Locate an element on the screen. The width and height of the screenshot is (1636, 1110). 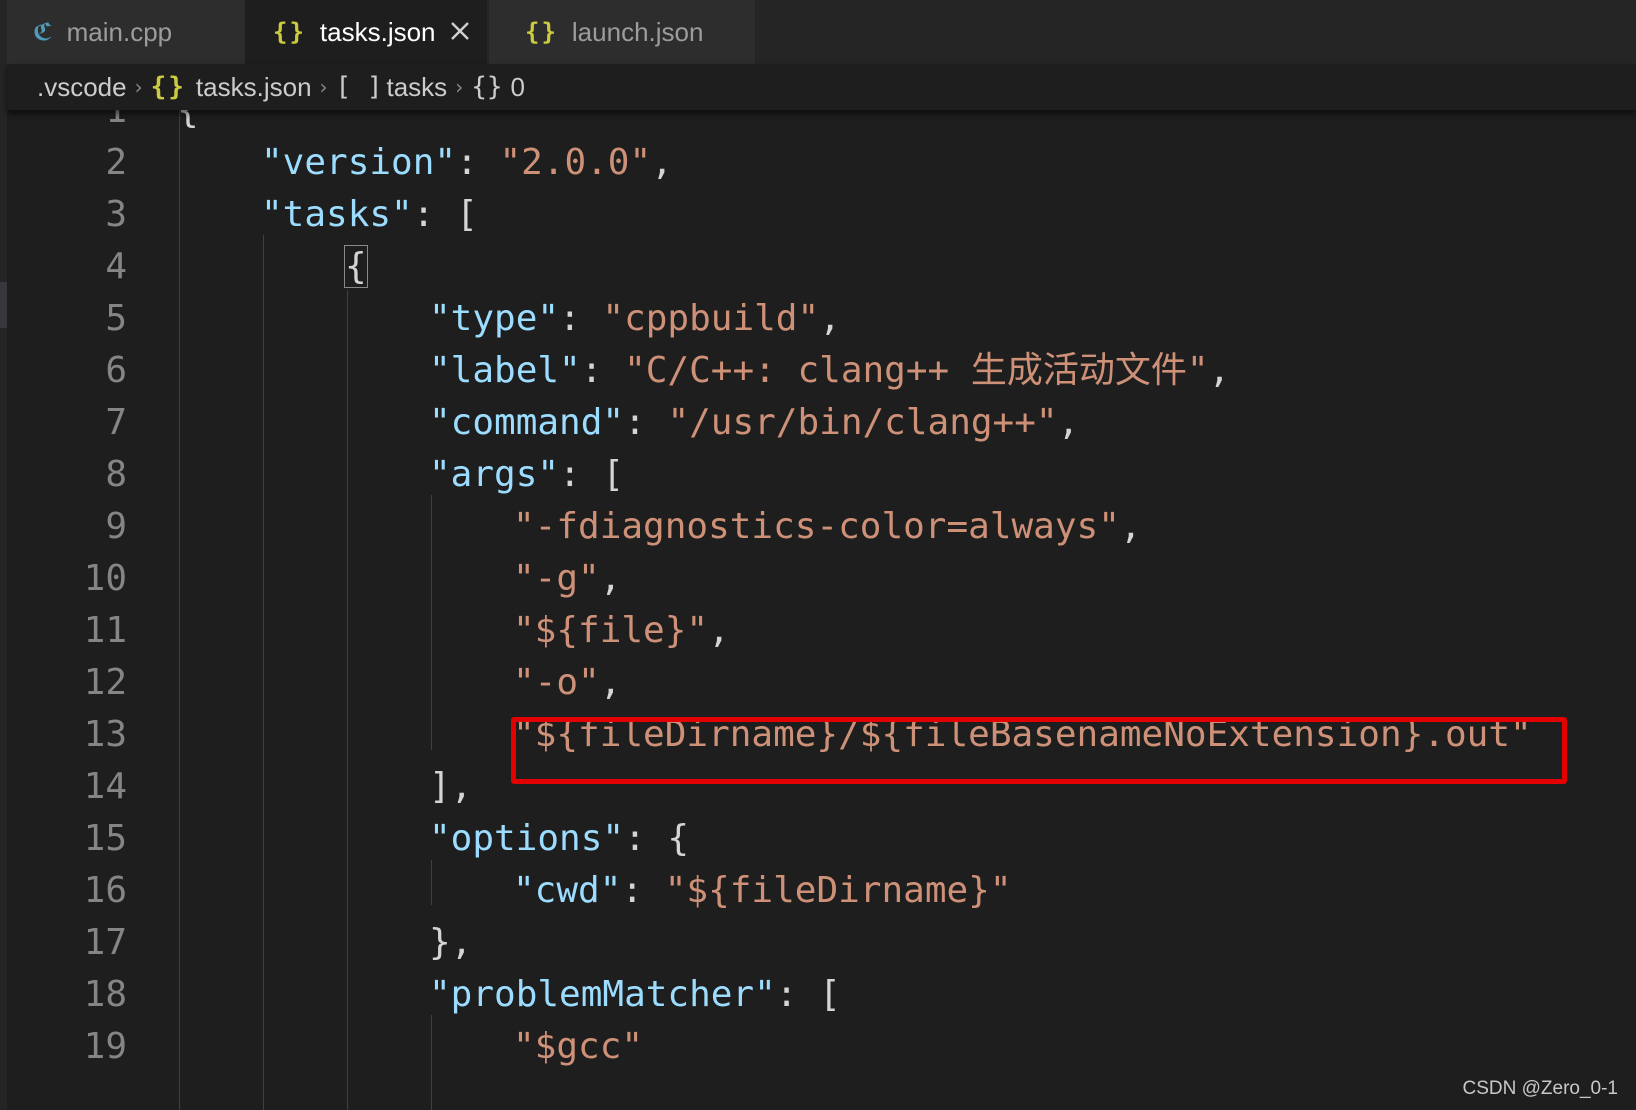
tab-label: tasks.json is located at coordinates (377, 31).